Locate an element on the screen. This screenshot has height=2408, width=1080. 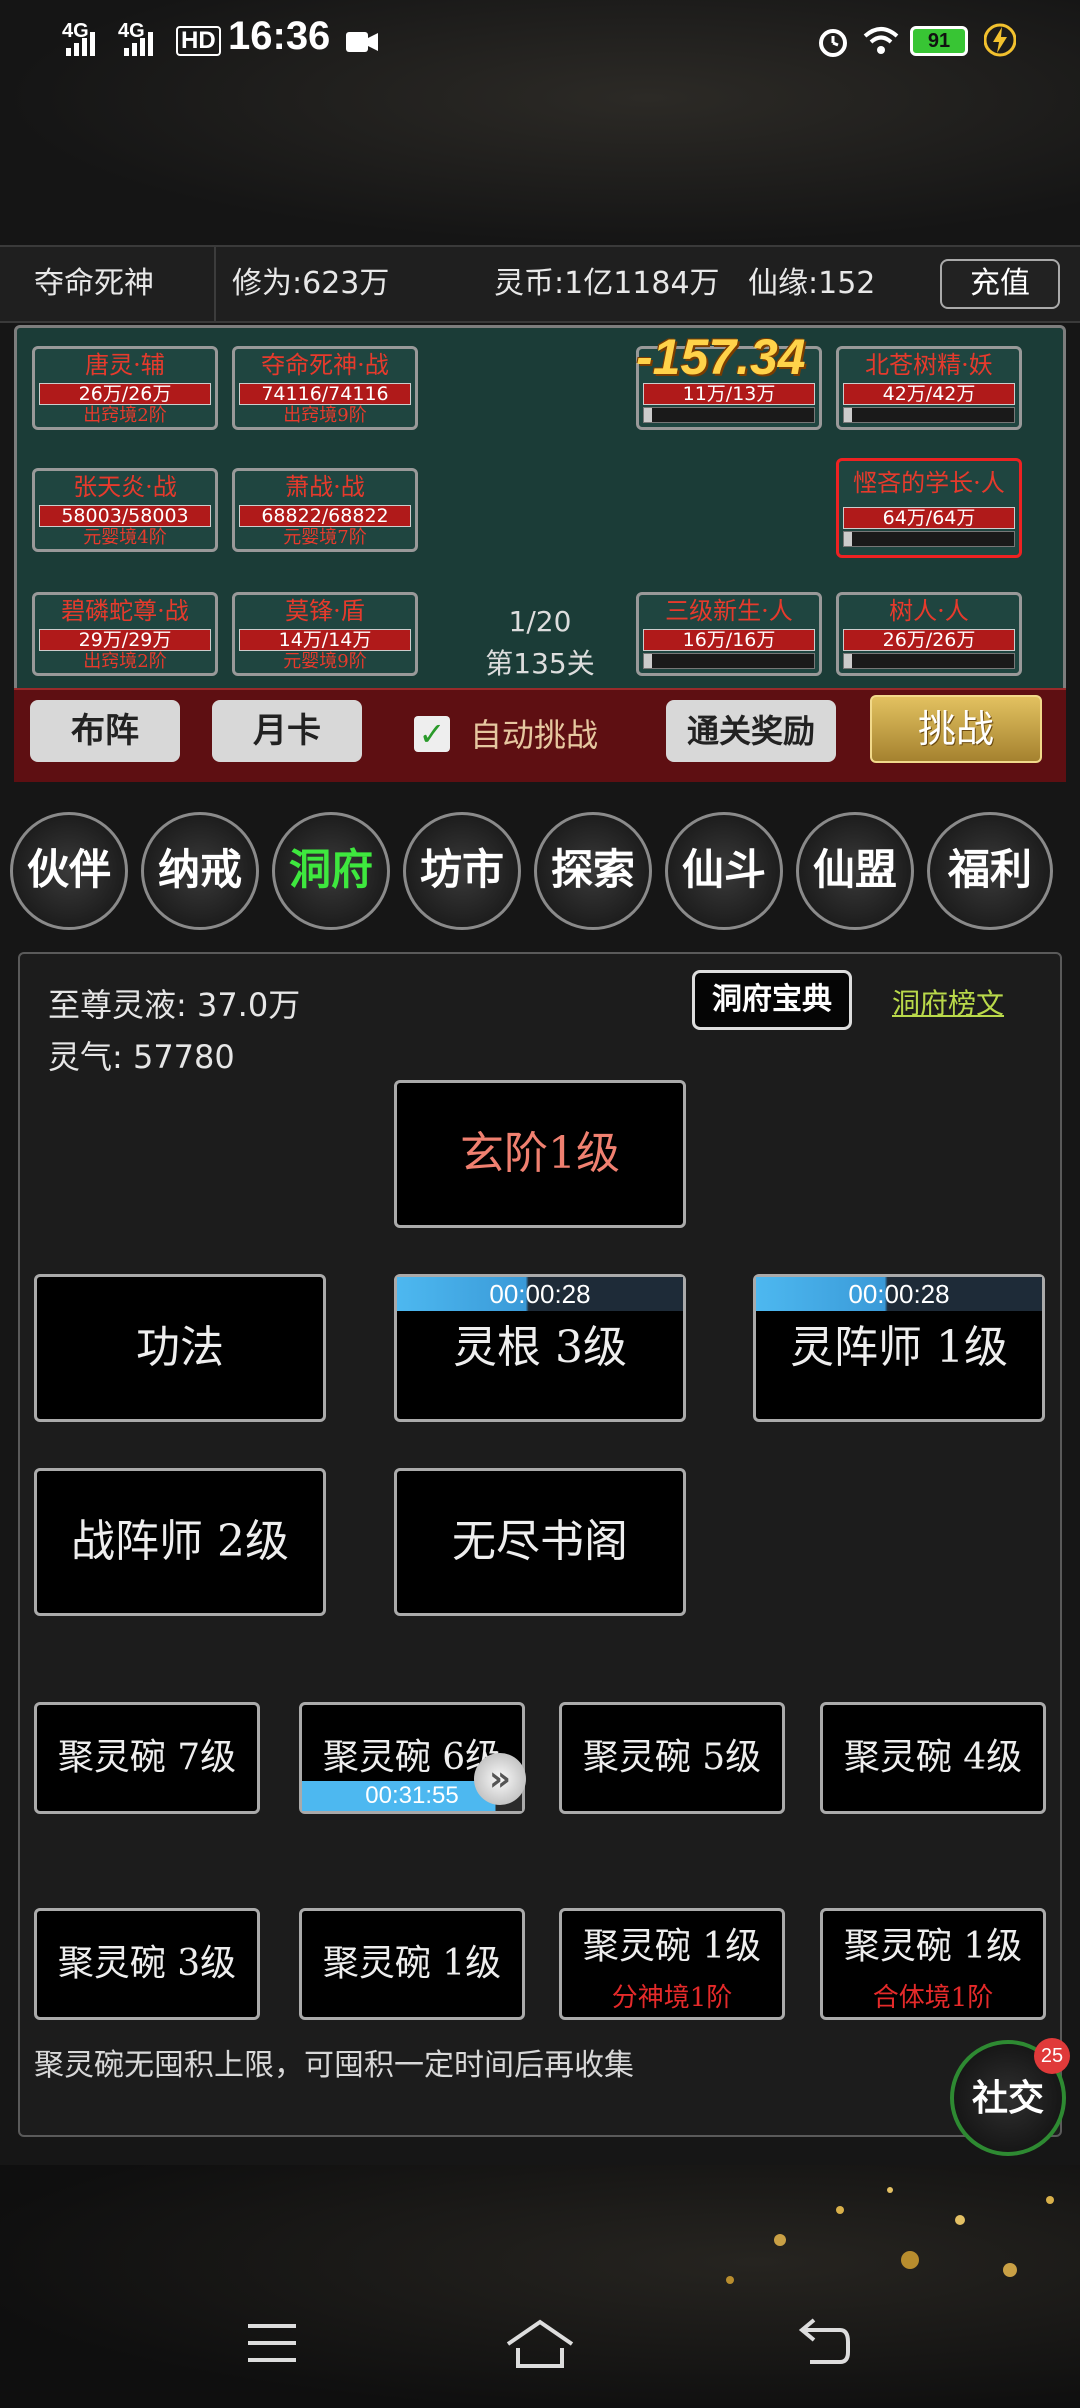
nav-partner: 伙伴 is located at coordinates (69, 871).